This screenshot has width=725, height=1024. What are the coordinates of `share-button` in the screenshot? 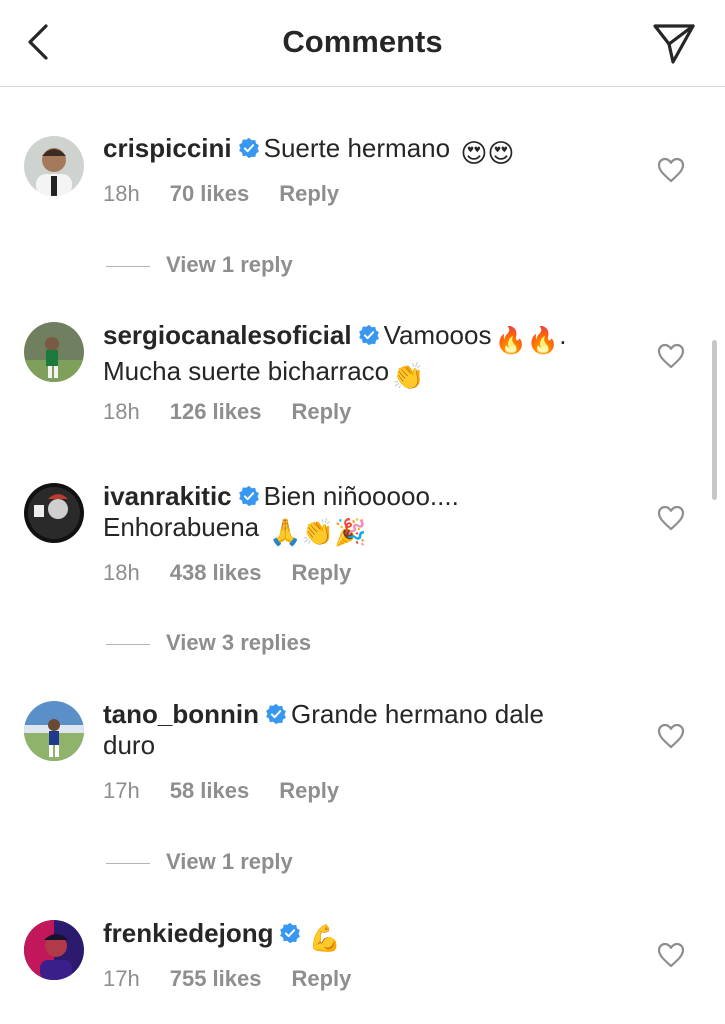 It's located at (674, 43).